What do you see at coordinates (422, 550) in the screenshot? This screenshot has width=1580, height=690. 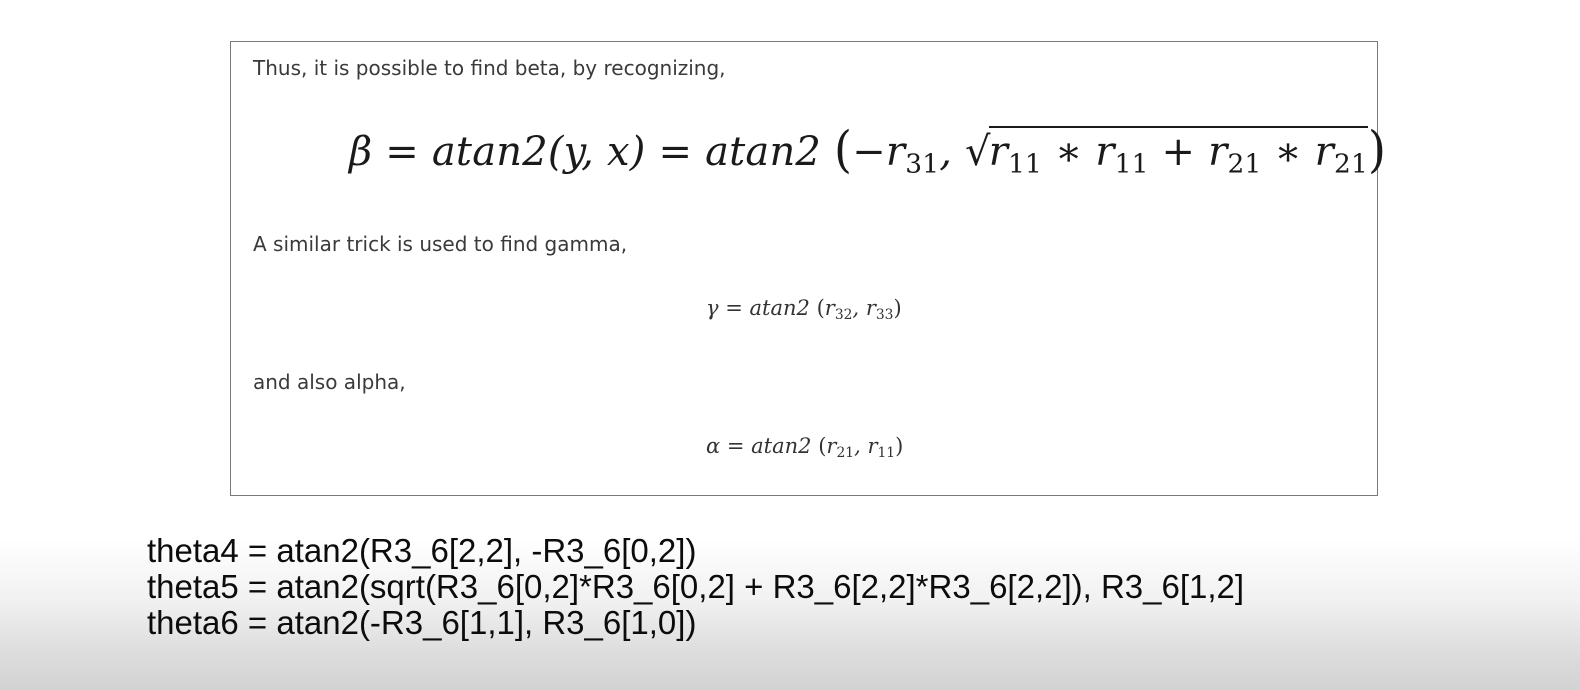 I see `code-line-theta4: theta4 = atan2(R3_6[2,2], -R3_6[0,2])` at bounding box center [422, 550].